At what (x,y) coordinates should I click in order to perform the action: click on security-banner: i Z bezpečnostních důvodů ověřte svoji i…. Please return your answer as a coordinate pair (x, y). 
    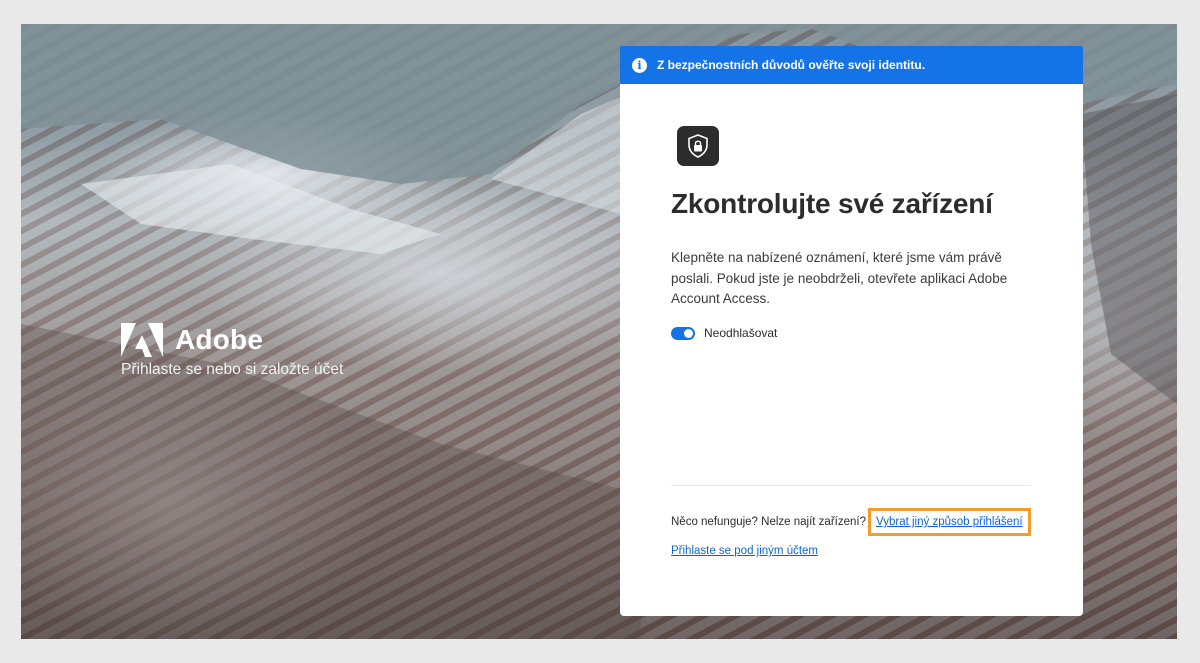
    Looking at the image, I should click on (851, 65).